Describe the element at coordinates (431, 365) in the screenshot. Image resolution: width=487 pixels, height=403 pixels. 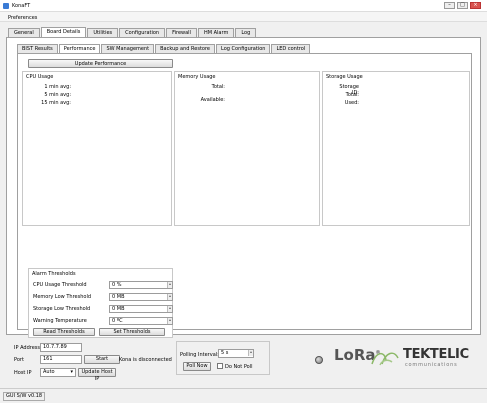
I see `tektelic-tagline: communications` at that location.